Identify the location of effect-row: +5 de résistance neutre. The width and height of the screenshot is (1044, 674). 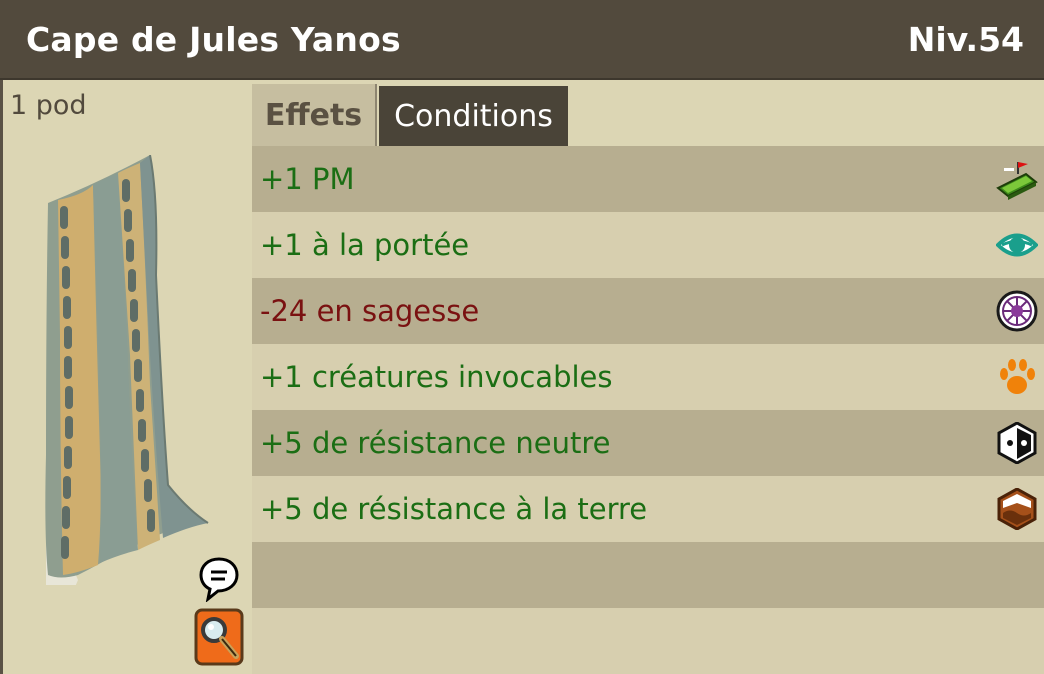
(648, 443).